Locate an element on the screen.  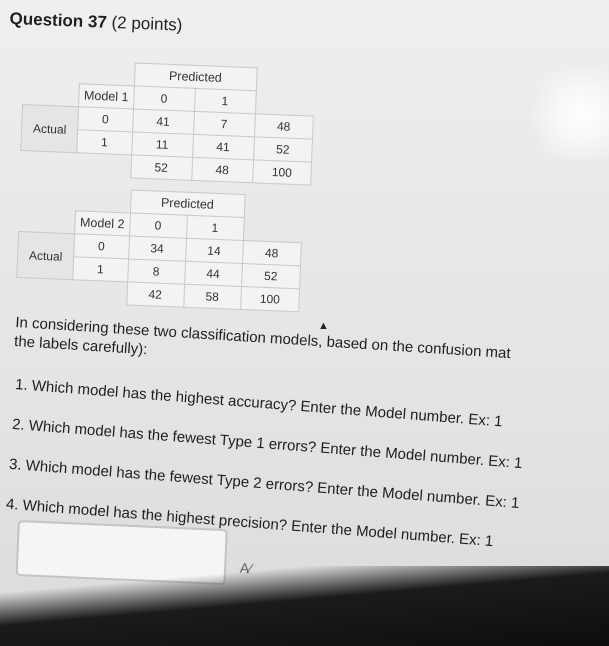
model2-cell: 14 is located at coordinates (214, 251).